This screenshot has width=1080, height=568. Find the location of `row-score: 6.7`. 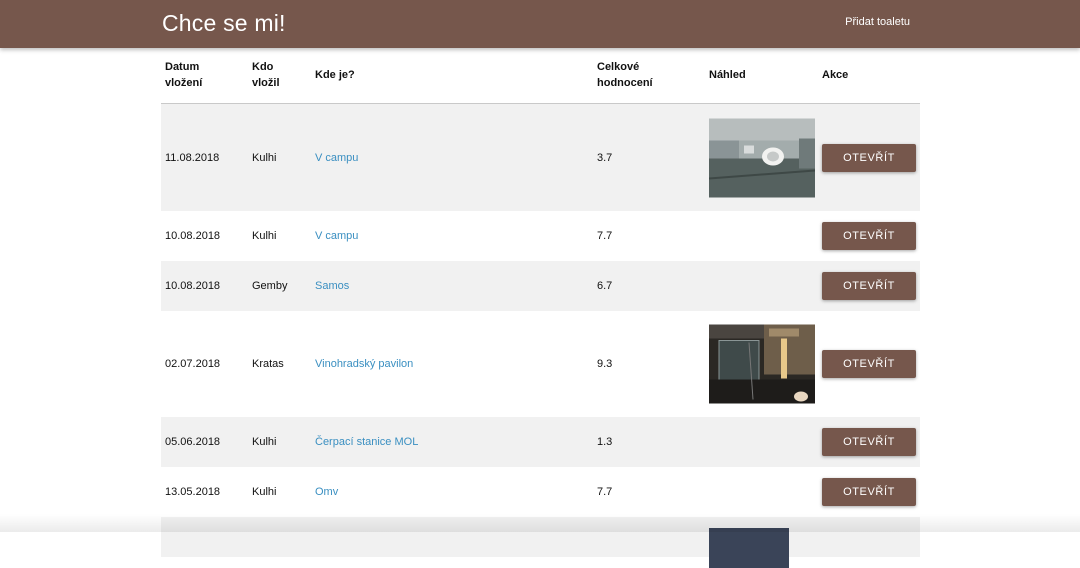

row-score: 6.7 is located at coordinates (605, 286).